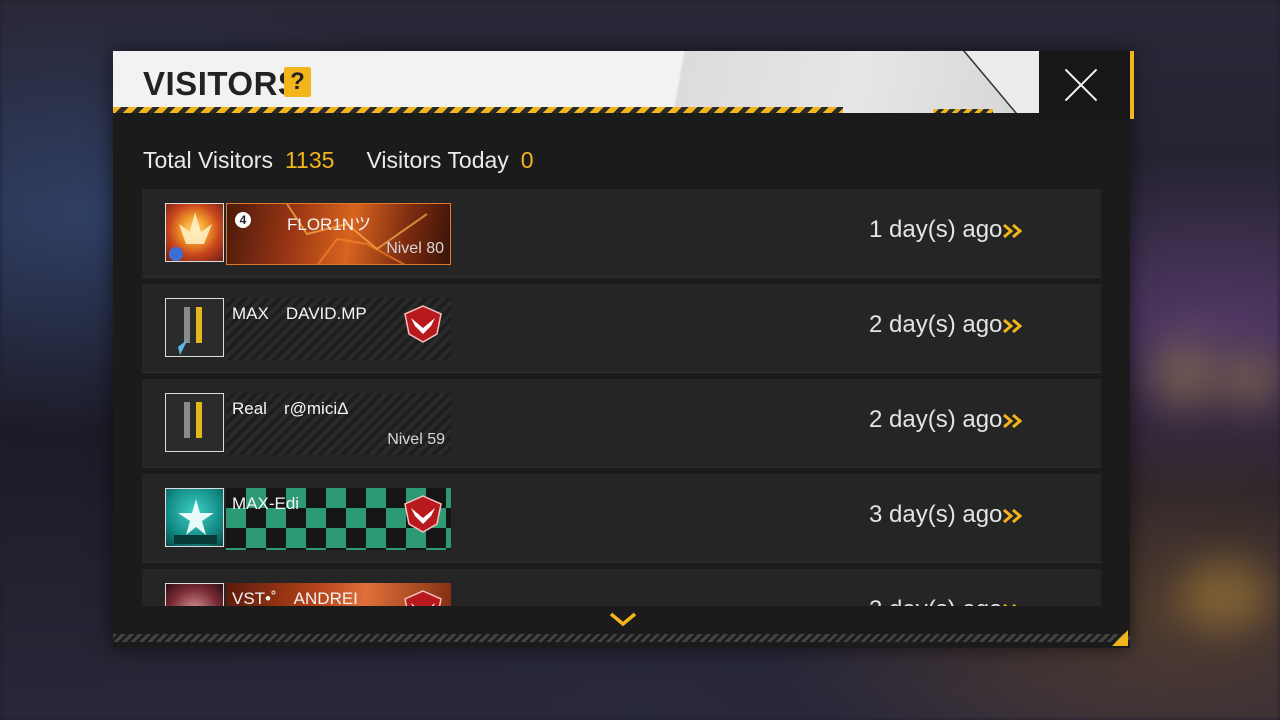 This screenshot has height=720, width=1280. What do you see at coordinates (290, 408) in the screenshot?
I see `player-name: Real r@miciΔ` at bounding box center [290, 408].